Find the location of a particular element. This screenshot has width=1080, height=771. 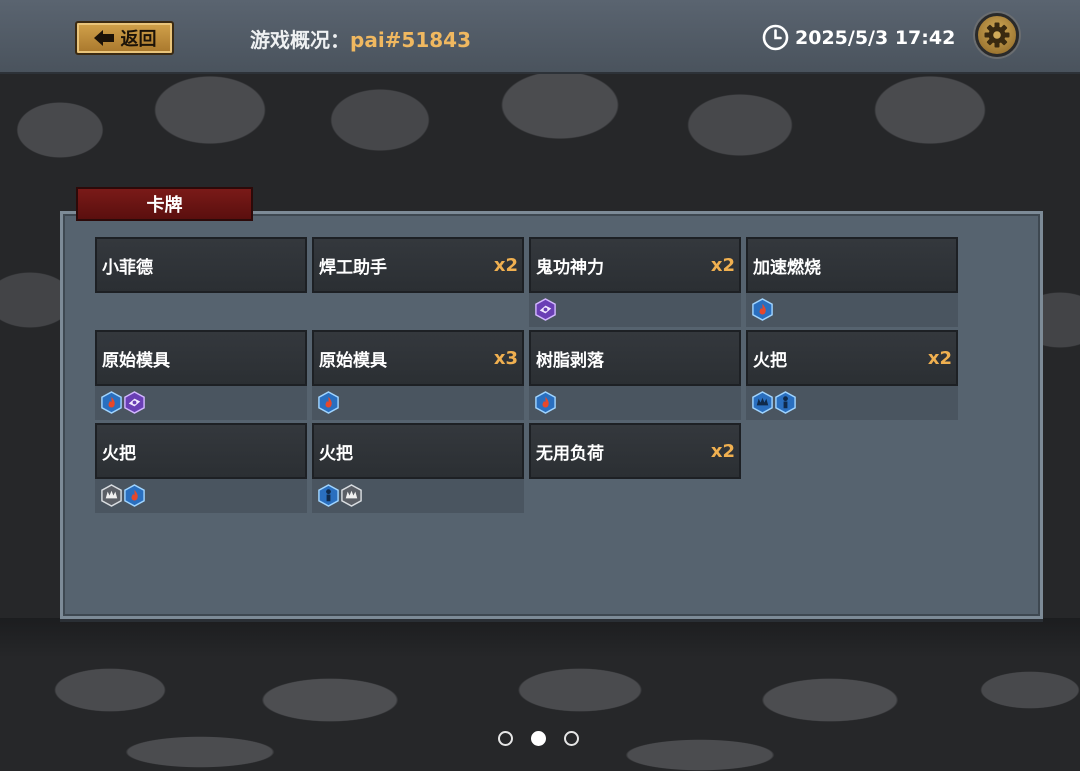

card-item: 火把 x2 is located at coordinates (852, 375).